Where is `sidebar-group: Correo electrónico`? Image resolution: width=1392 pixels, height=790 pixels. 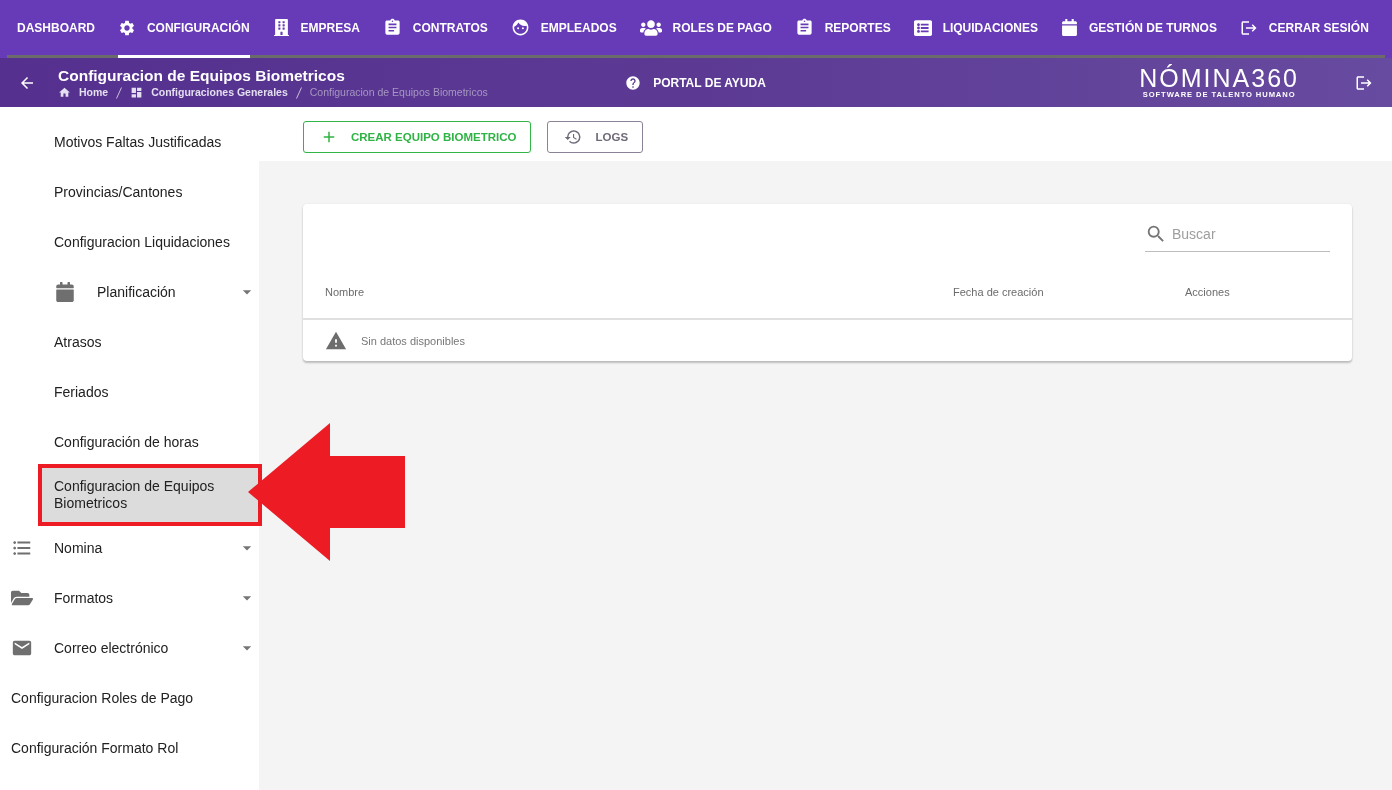
sidebar-group: Correo electrónico is located at coordinates (129, 648).